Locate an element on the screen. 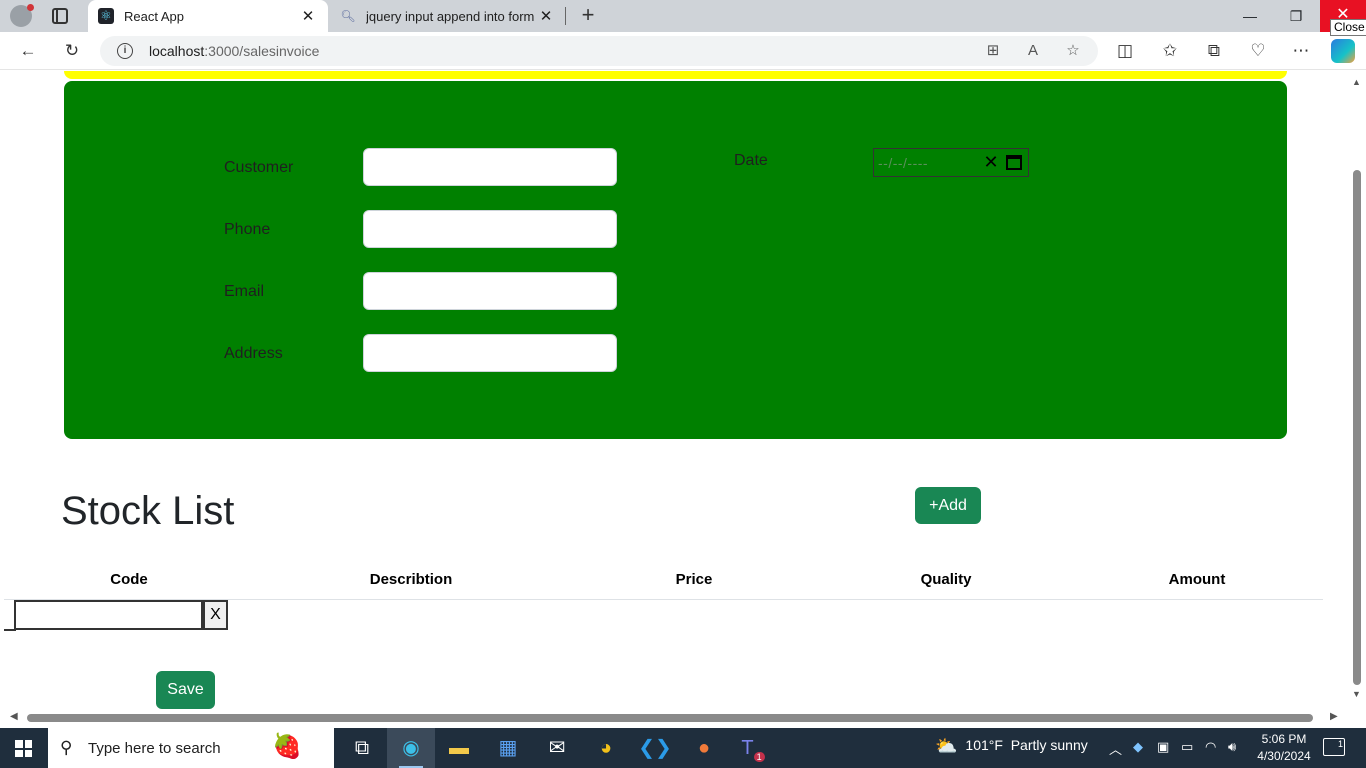 This screenshot has width=1366, height=768. stock-table-header: Code Describtion Price Quality Amount is located at coordinates (663, 579).